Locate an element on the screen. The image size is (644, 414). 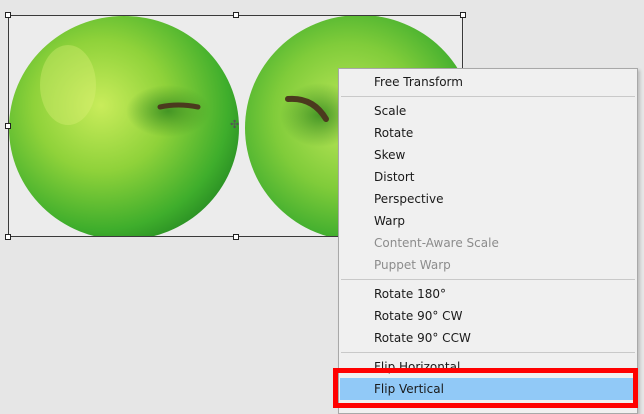
annotation-highlight-box is located at coordinates (485, 388).